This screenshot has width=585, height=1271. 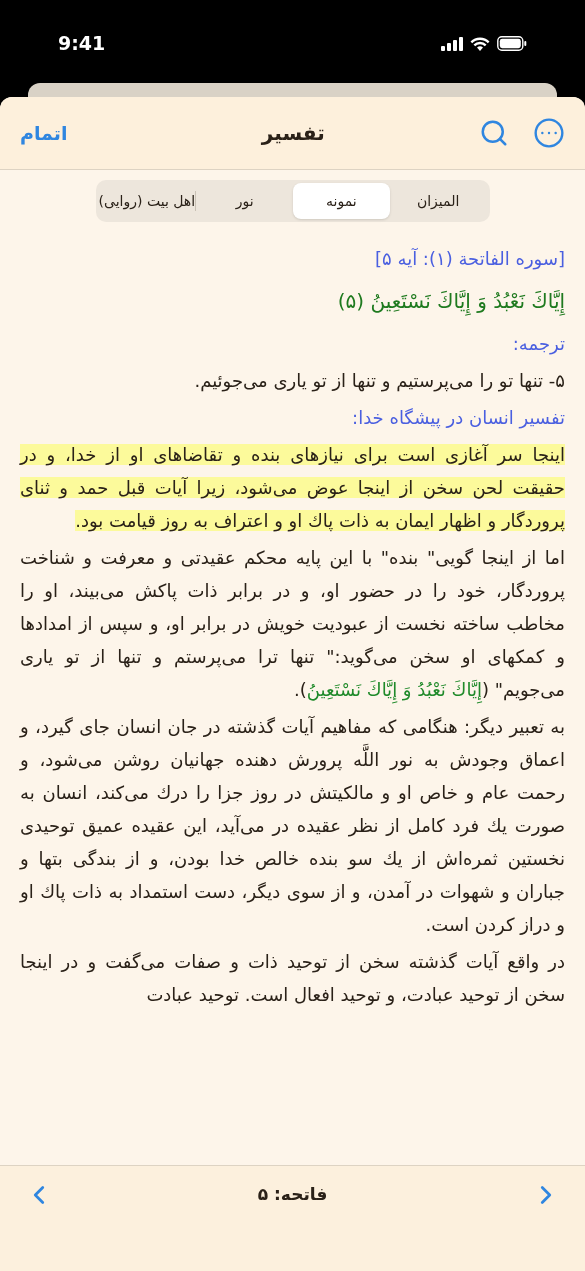 What do you see at coordinates (292, 488) in the screenshot?
I see `body-paragraph: اینجا سر آغازی است برای نیازهای بنده و تقاضاهای او از خدا، و در حقیقت لحن سخن از اینجا عوض می‌شود، زیرا آیات قبل حمد و ثنای پروردگار و اظهار ایمان به ذات پاك او و اعتراف به روز قیامت بود.` at bounding box center [292, 488].